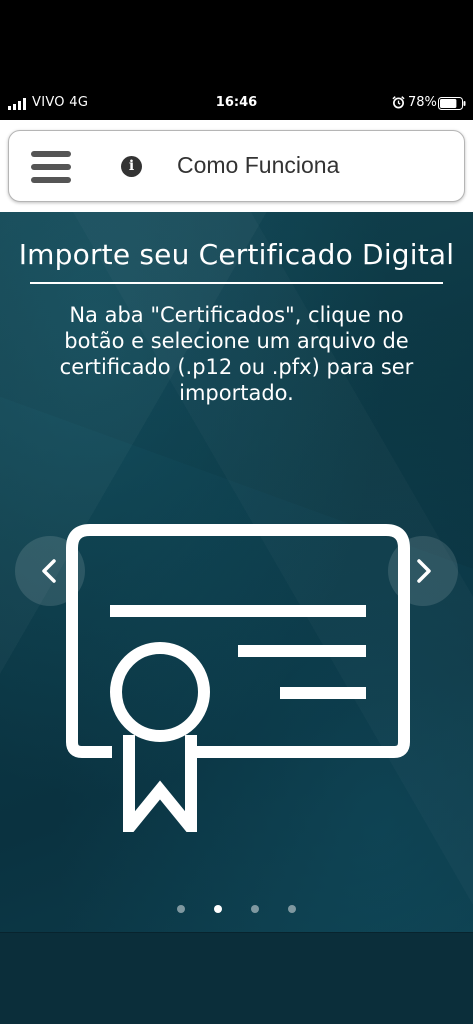  What do you see at coordinates (236, 103) in the screenshot?
I see `status-bar: VIVO 4G 16:46 78%` at bounding box center [236, 103].